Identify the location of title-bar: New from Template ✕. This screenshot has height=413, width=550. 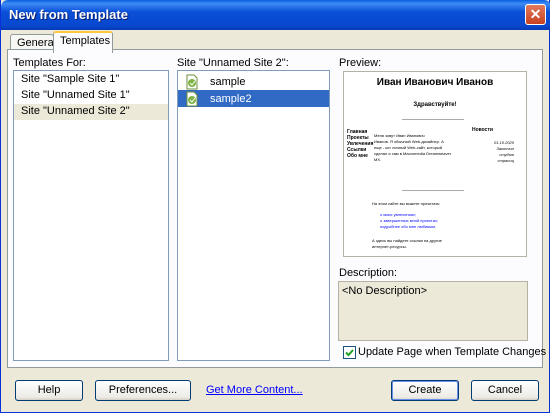
(275, 15).